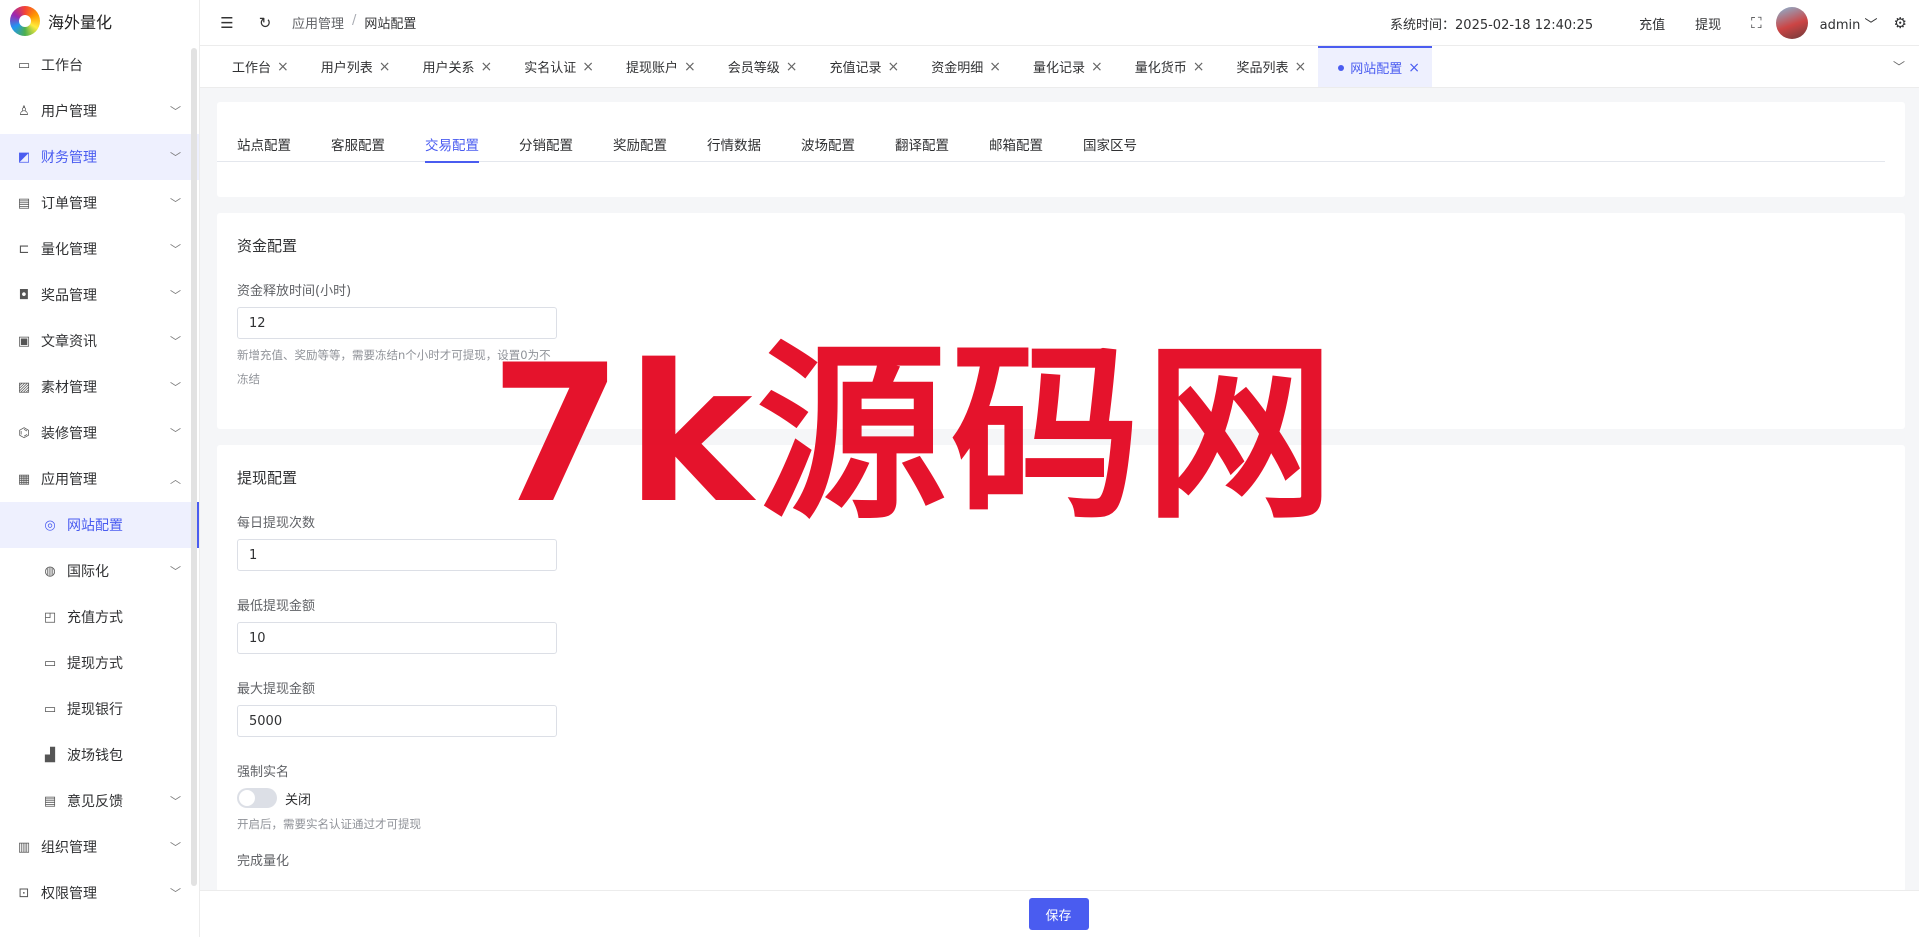 The image size is (1919, 937). What do you see at coordinates (99, 111) in the screenshot?
I see `sidebar-item-users: ♙ 用户管理 ﹀` at bounding box center [99, 111].